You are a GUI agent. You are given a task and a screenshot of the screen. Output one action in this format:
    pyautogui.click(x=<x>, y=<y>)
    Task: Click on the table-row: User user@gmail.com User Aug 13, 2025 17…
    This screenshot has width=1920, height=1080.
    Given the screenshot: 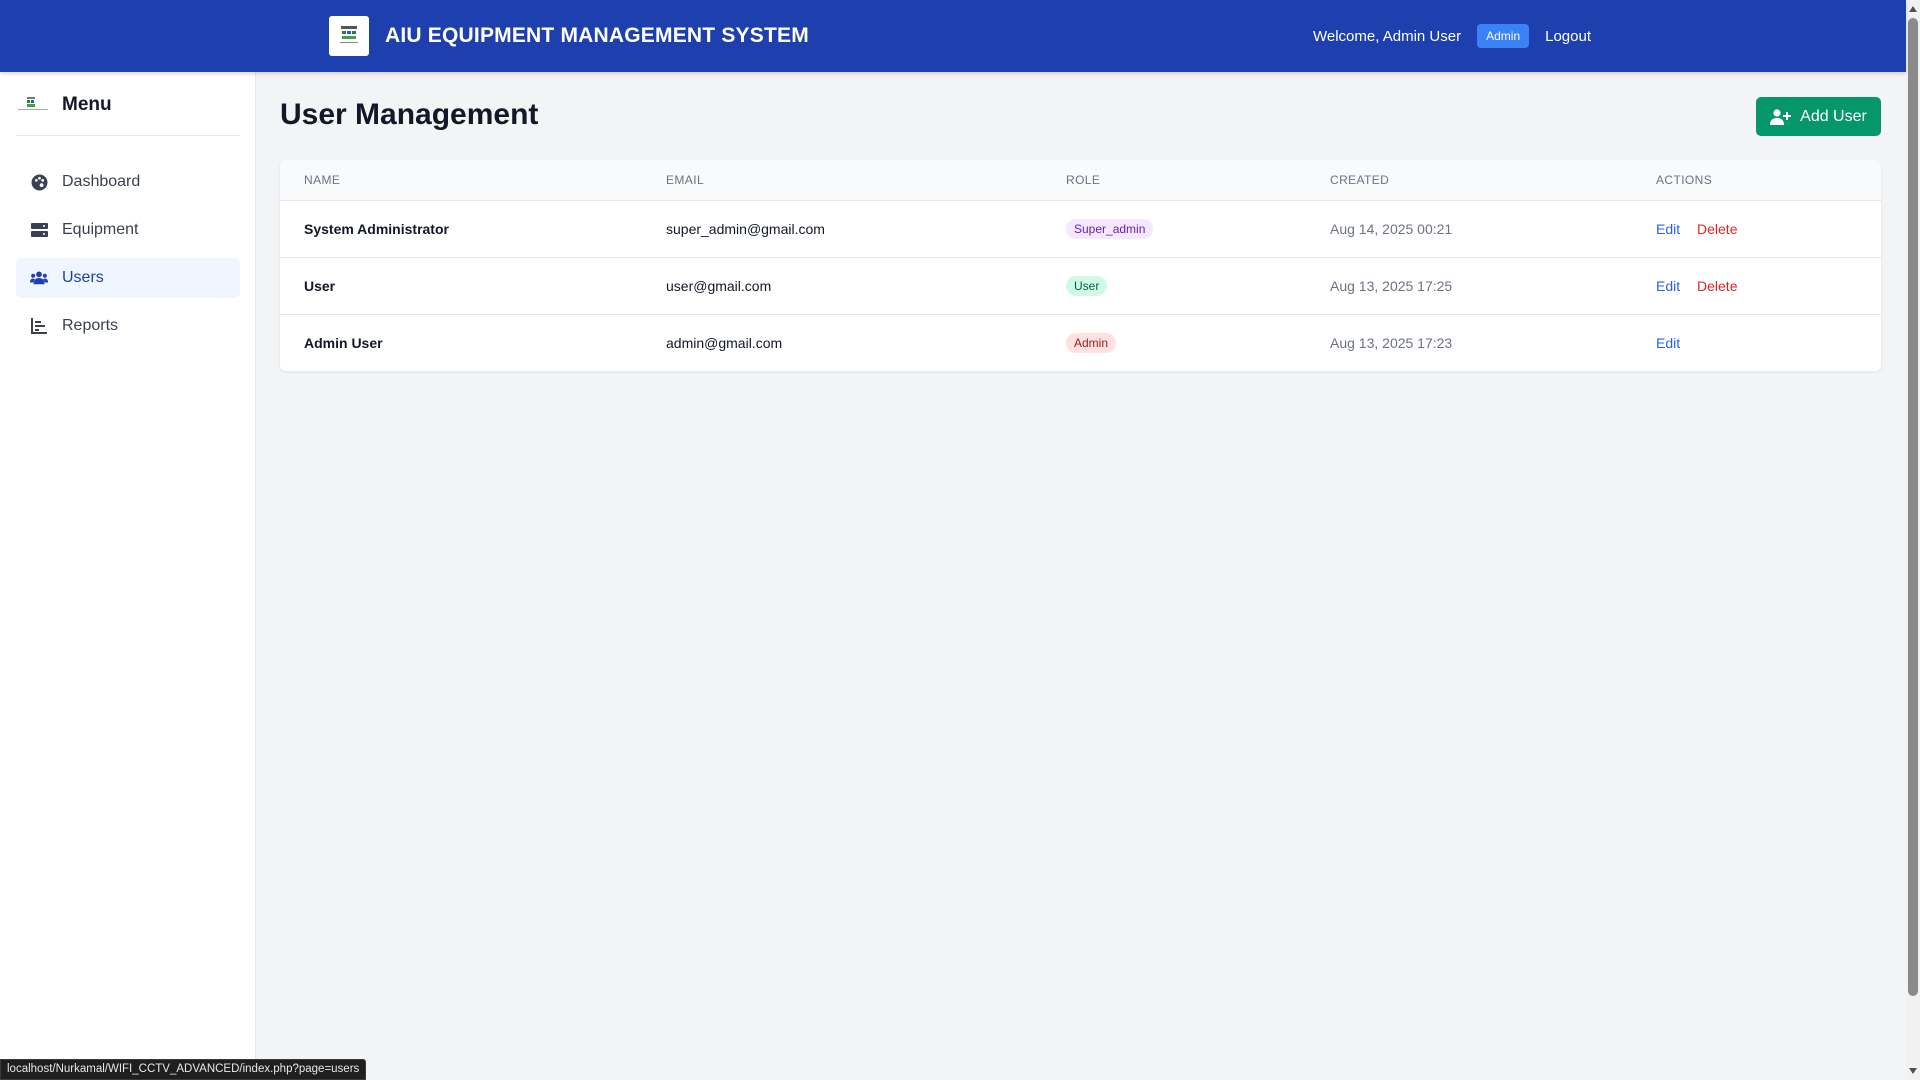 What is the action you would take?
    pyautogui.click(x=1080, y=286)
    